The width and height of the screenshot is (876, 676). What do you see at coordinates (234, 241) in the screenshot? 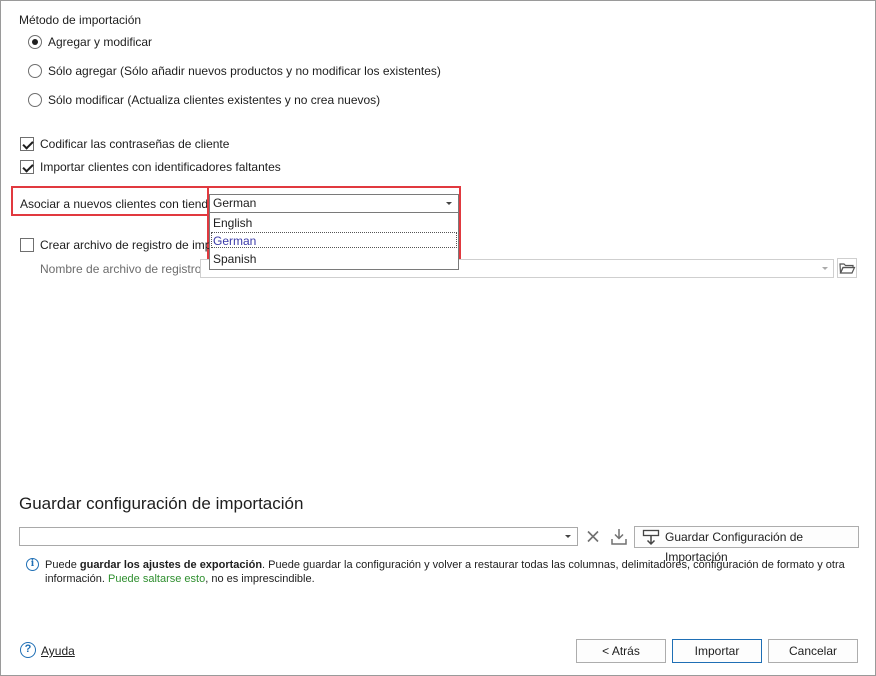
I see `store-option-german: German` at bounding box center [234, 241].